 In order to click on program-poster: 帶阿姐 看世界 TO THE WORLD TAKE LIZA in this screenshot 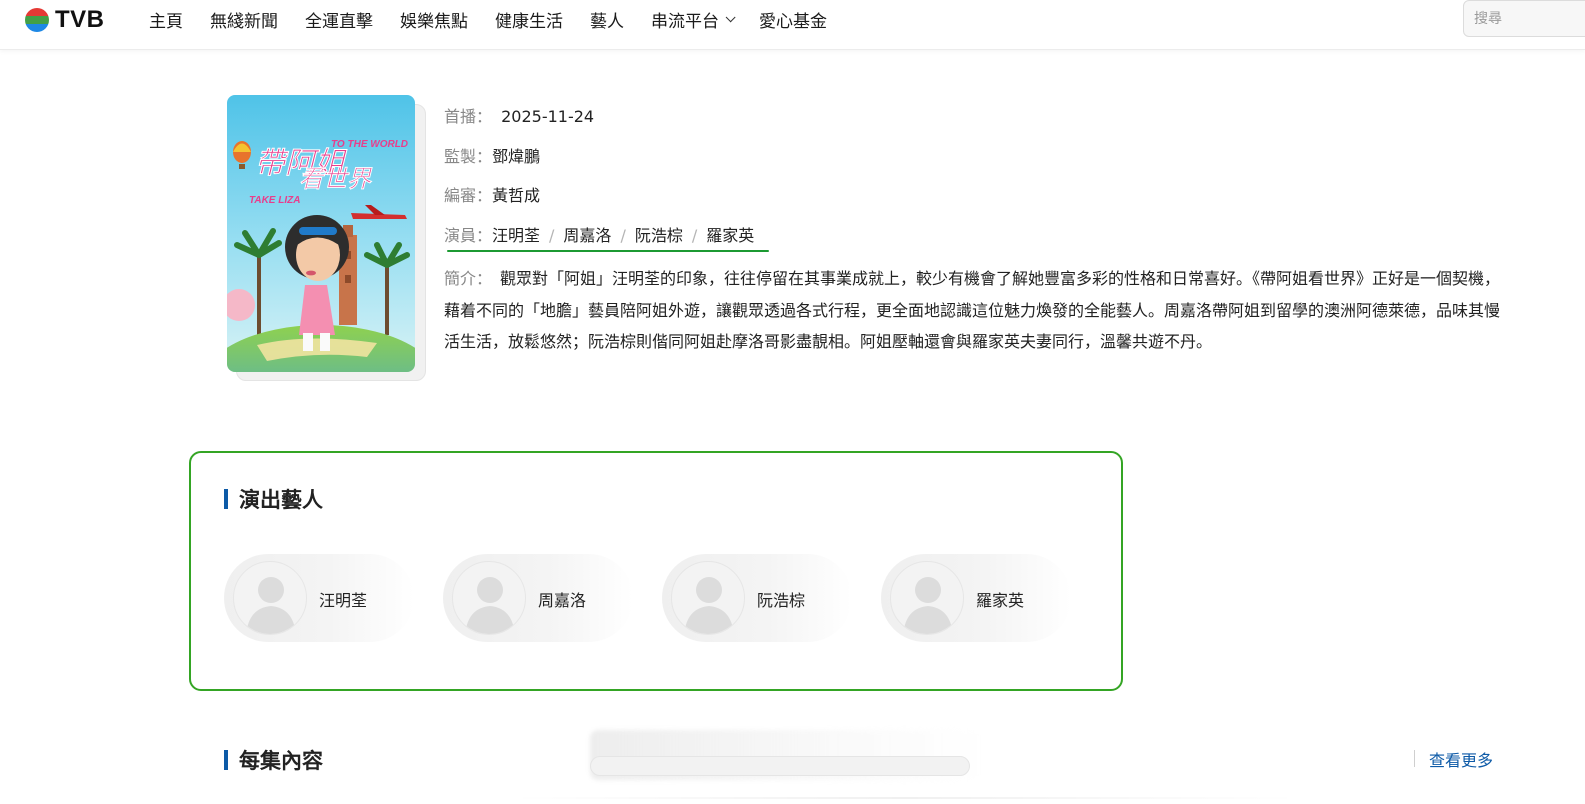, I will do `click(321, 233)`.